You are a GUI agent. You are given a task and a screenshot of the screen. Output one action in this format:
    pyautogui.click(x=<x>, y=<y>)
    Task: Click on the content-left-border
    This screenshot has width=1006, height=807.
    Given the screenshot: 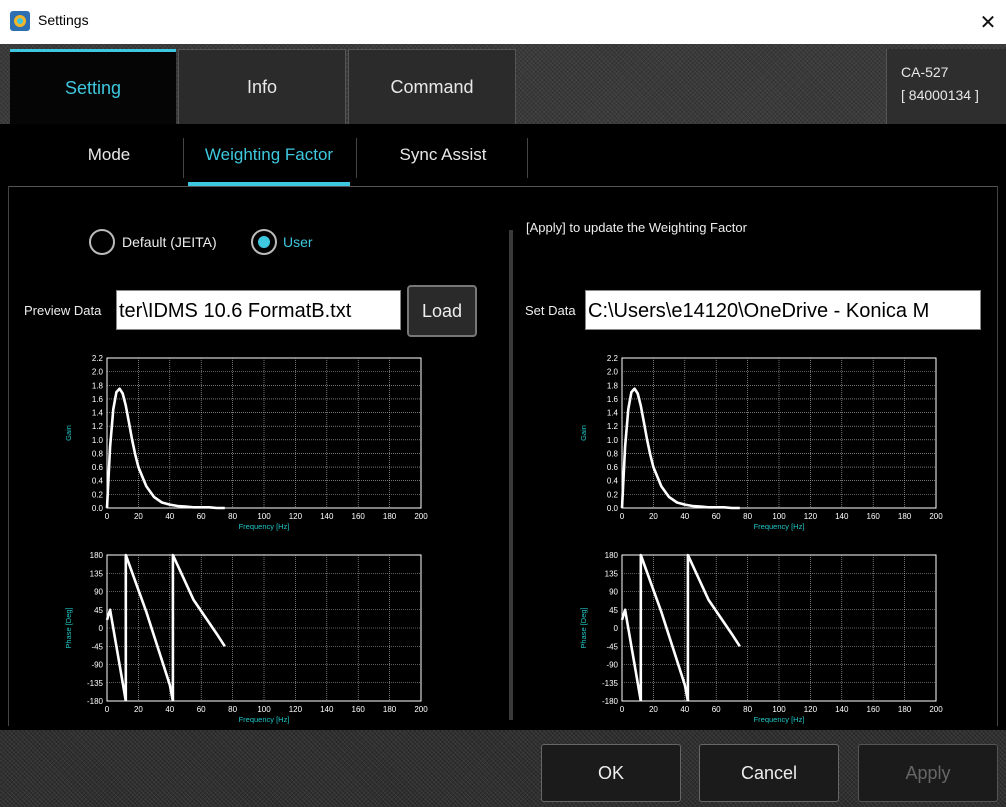 What is the action you would take?
    pyautogui.click(x=8, y=456)
    